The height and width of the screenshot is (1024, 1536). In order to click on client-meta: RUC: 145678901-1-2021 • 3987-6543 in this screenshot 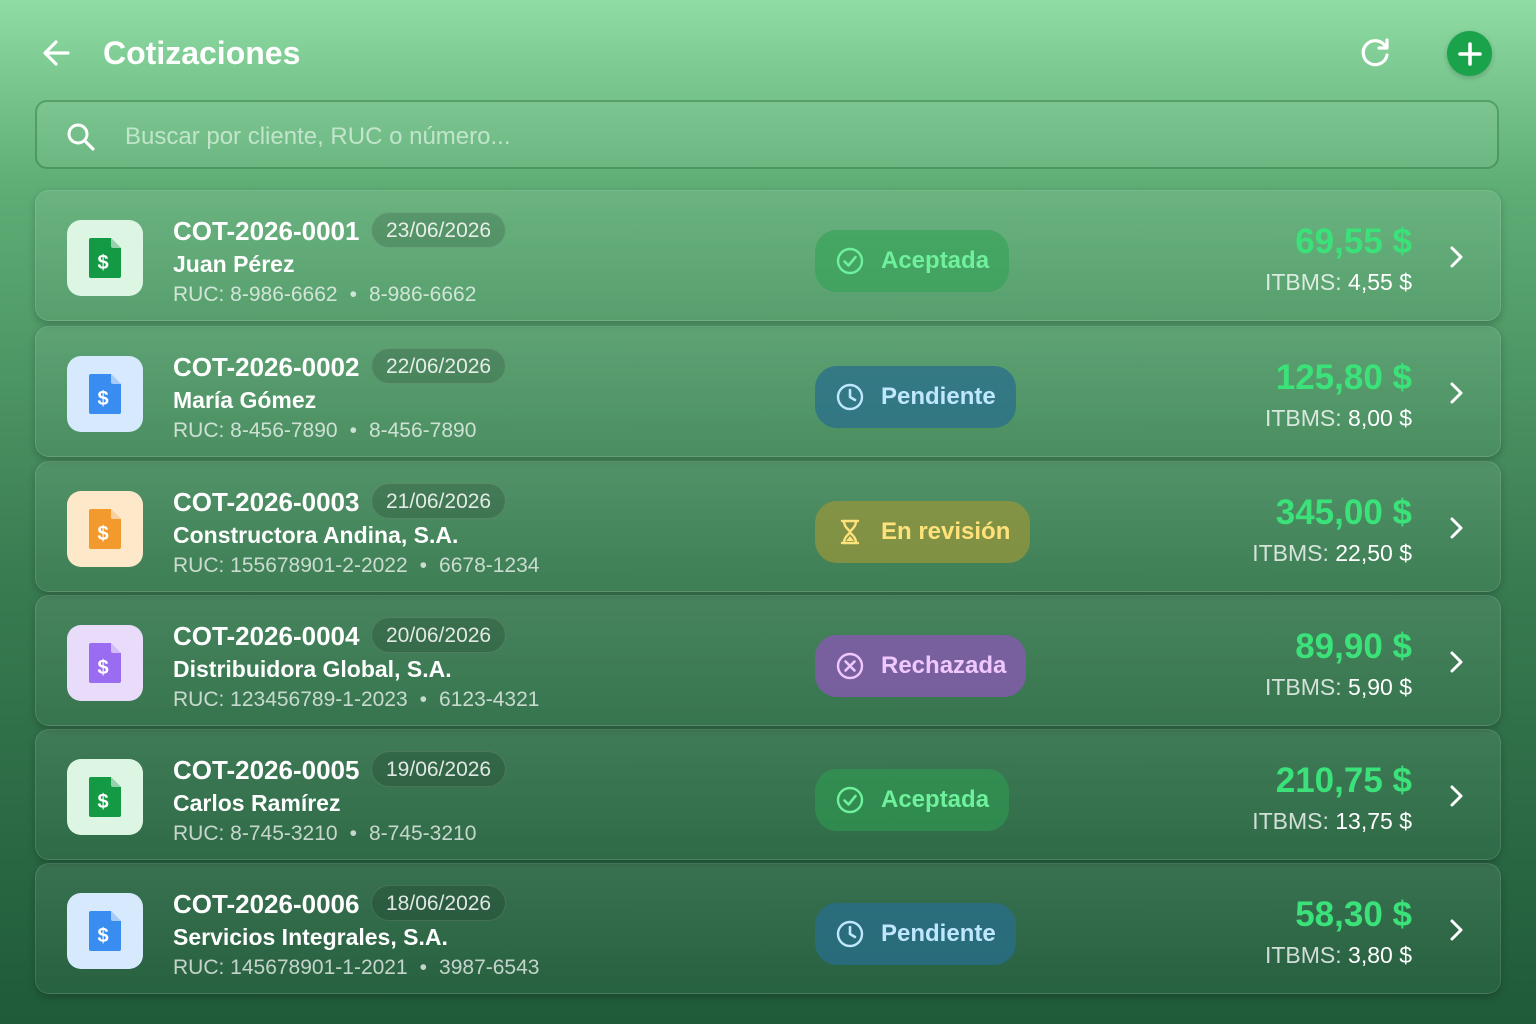, I will do `click(356, 968)`.